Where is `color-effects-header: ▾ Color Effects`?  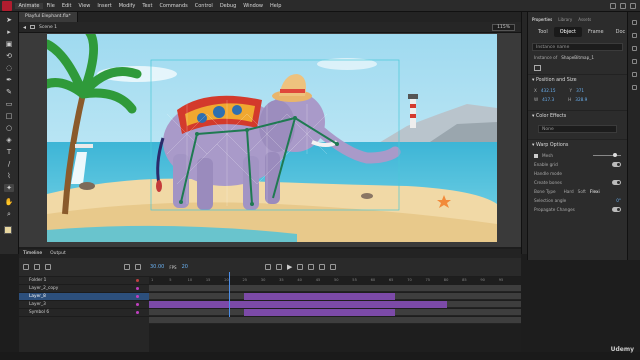
color-effects-header: ▾ Color Effects is located at coordinates (577, 116).